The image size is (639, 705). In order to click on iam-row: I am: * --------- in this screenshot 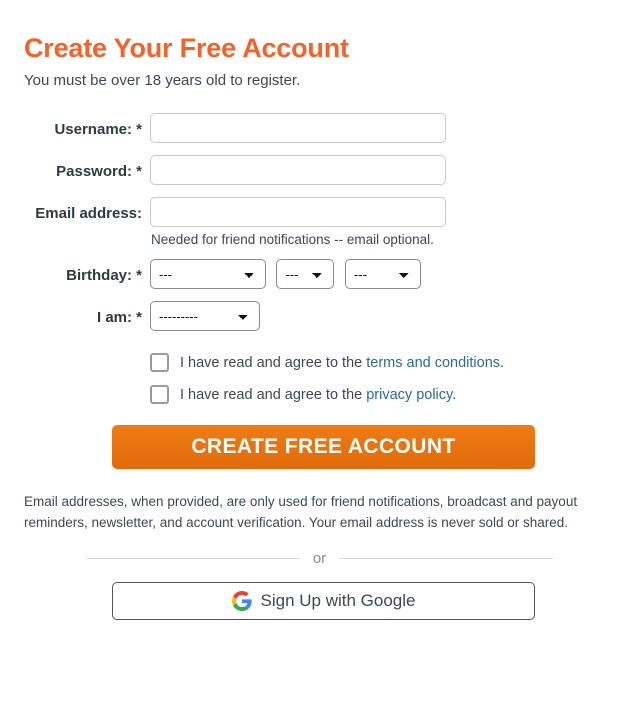, I will do `click(319, 316)`.